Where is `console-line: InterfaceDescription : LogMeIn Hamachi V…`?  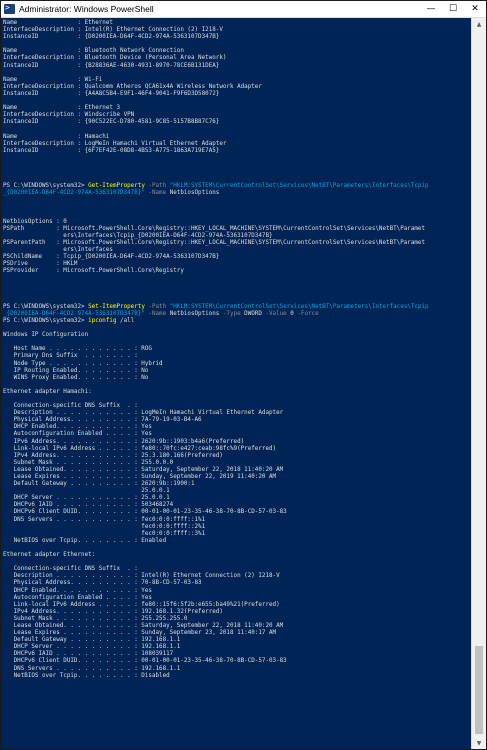
console-line: InterfaceDescription : LogMeIn Hamachi V… is located at coordinates (237, 144).